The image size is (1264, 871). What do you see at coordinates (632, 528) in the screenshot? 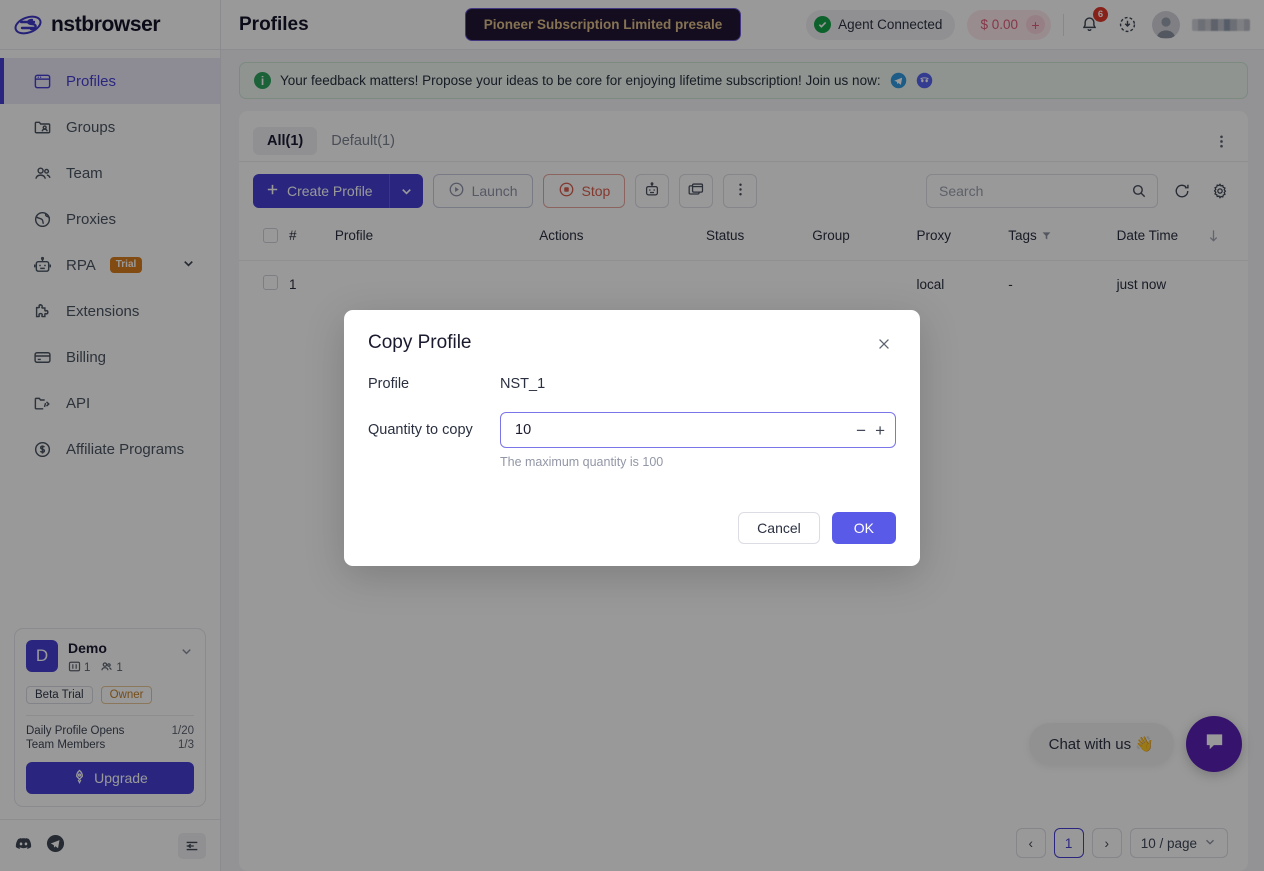
I see `modal-footer: Cancel OK` at bounding box center [632, 528].